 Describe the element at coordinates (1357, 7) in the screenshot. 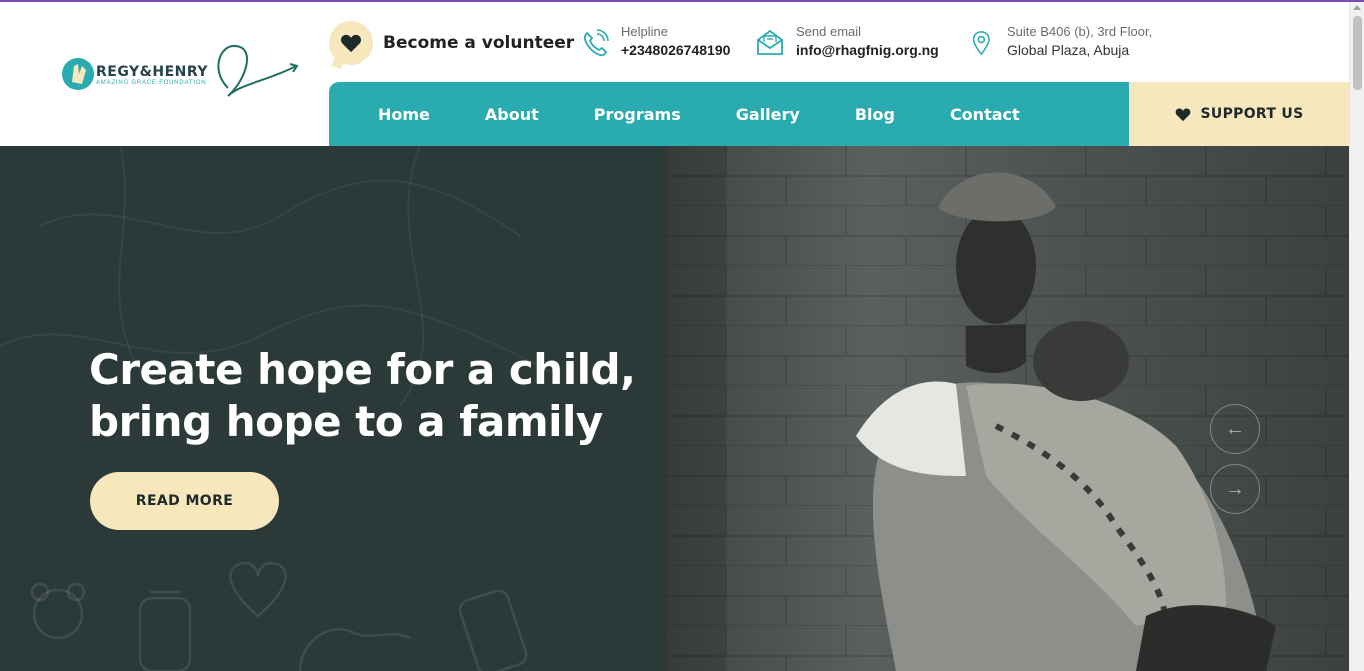

I see `scroll-up-icon` at that location.